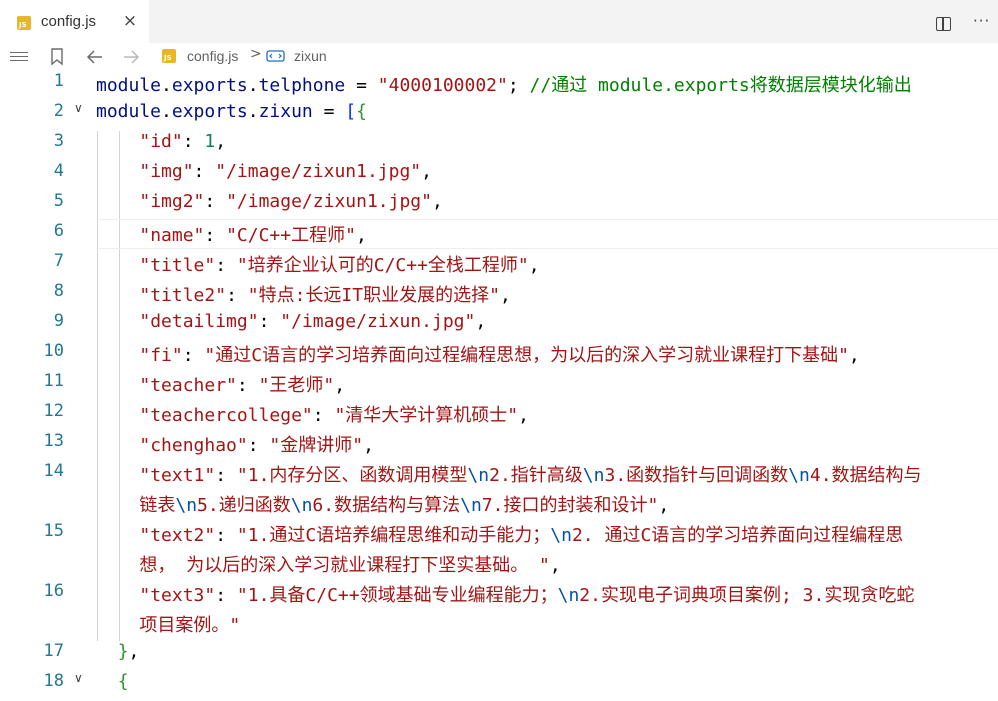  I want to click on code-line: 5 "img2": "/image/zixun1.jpg",, so click(499, 206).